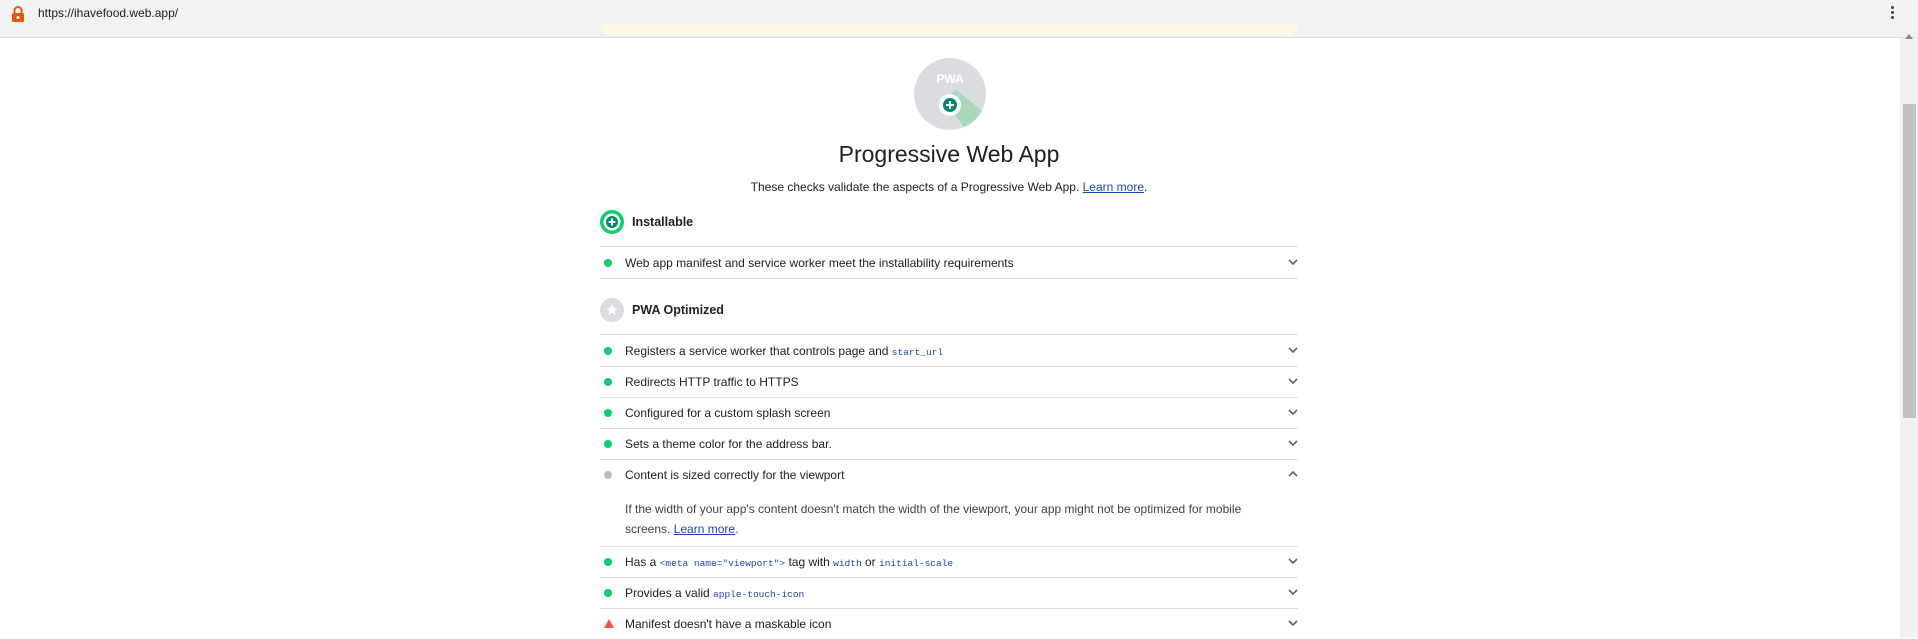 The image size is (1918, 639). I want to click on group-installable-header: Installable, so click(646, 222).